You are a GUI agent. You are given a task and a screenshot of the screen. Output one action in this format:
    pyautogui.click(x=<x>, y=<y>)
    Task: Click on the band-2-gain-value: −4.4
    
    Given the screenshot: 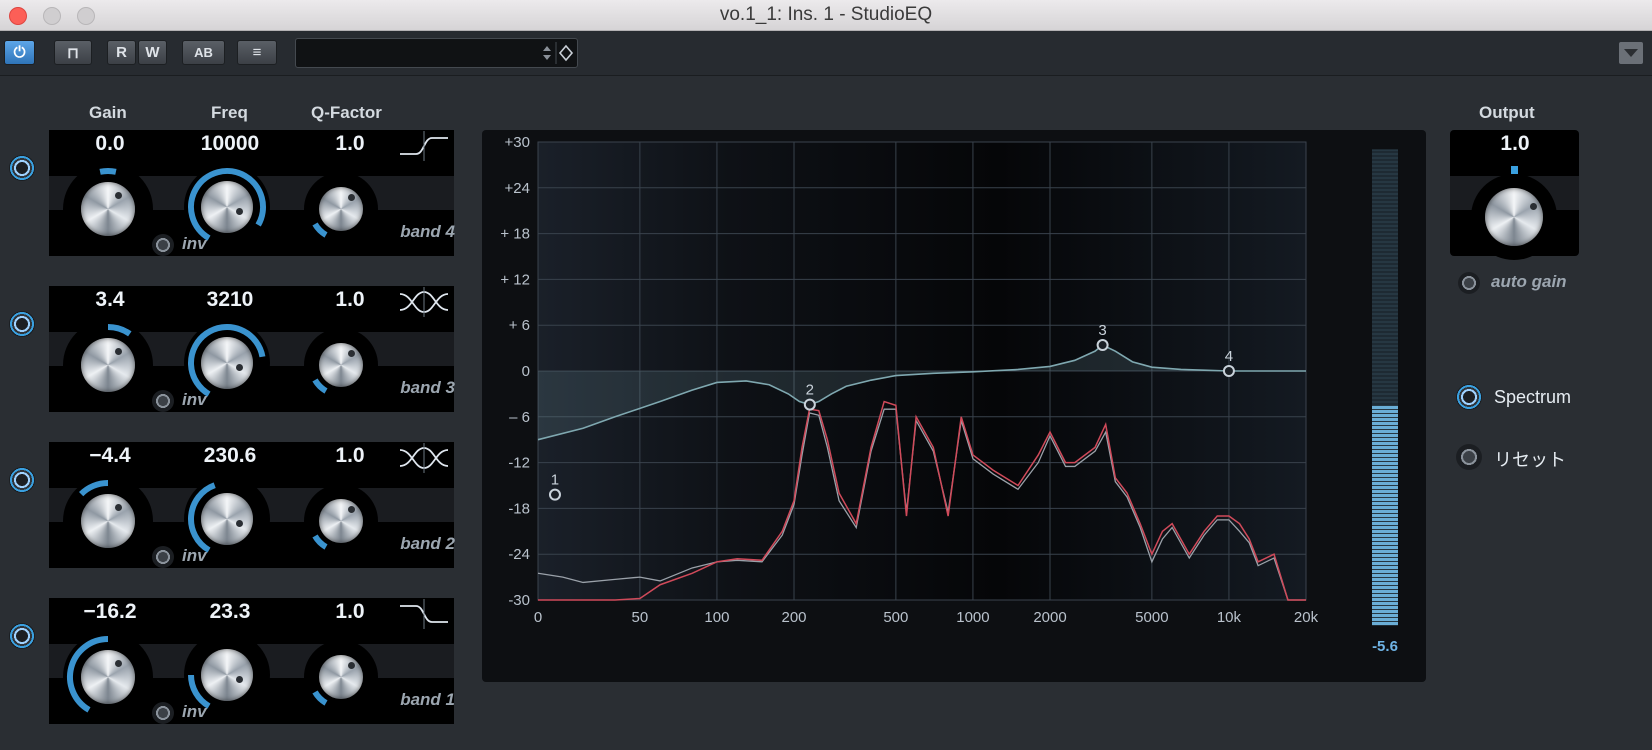 What is the action you would take?
    pyautogui.click(x=110, y=456)
    